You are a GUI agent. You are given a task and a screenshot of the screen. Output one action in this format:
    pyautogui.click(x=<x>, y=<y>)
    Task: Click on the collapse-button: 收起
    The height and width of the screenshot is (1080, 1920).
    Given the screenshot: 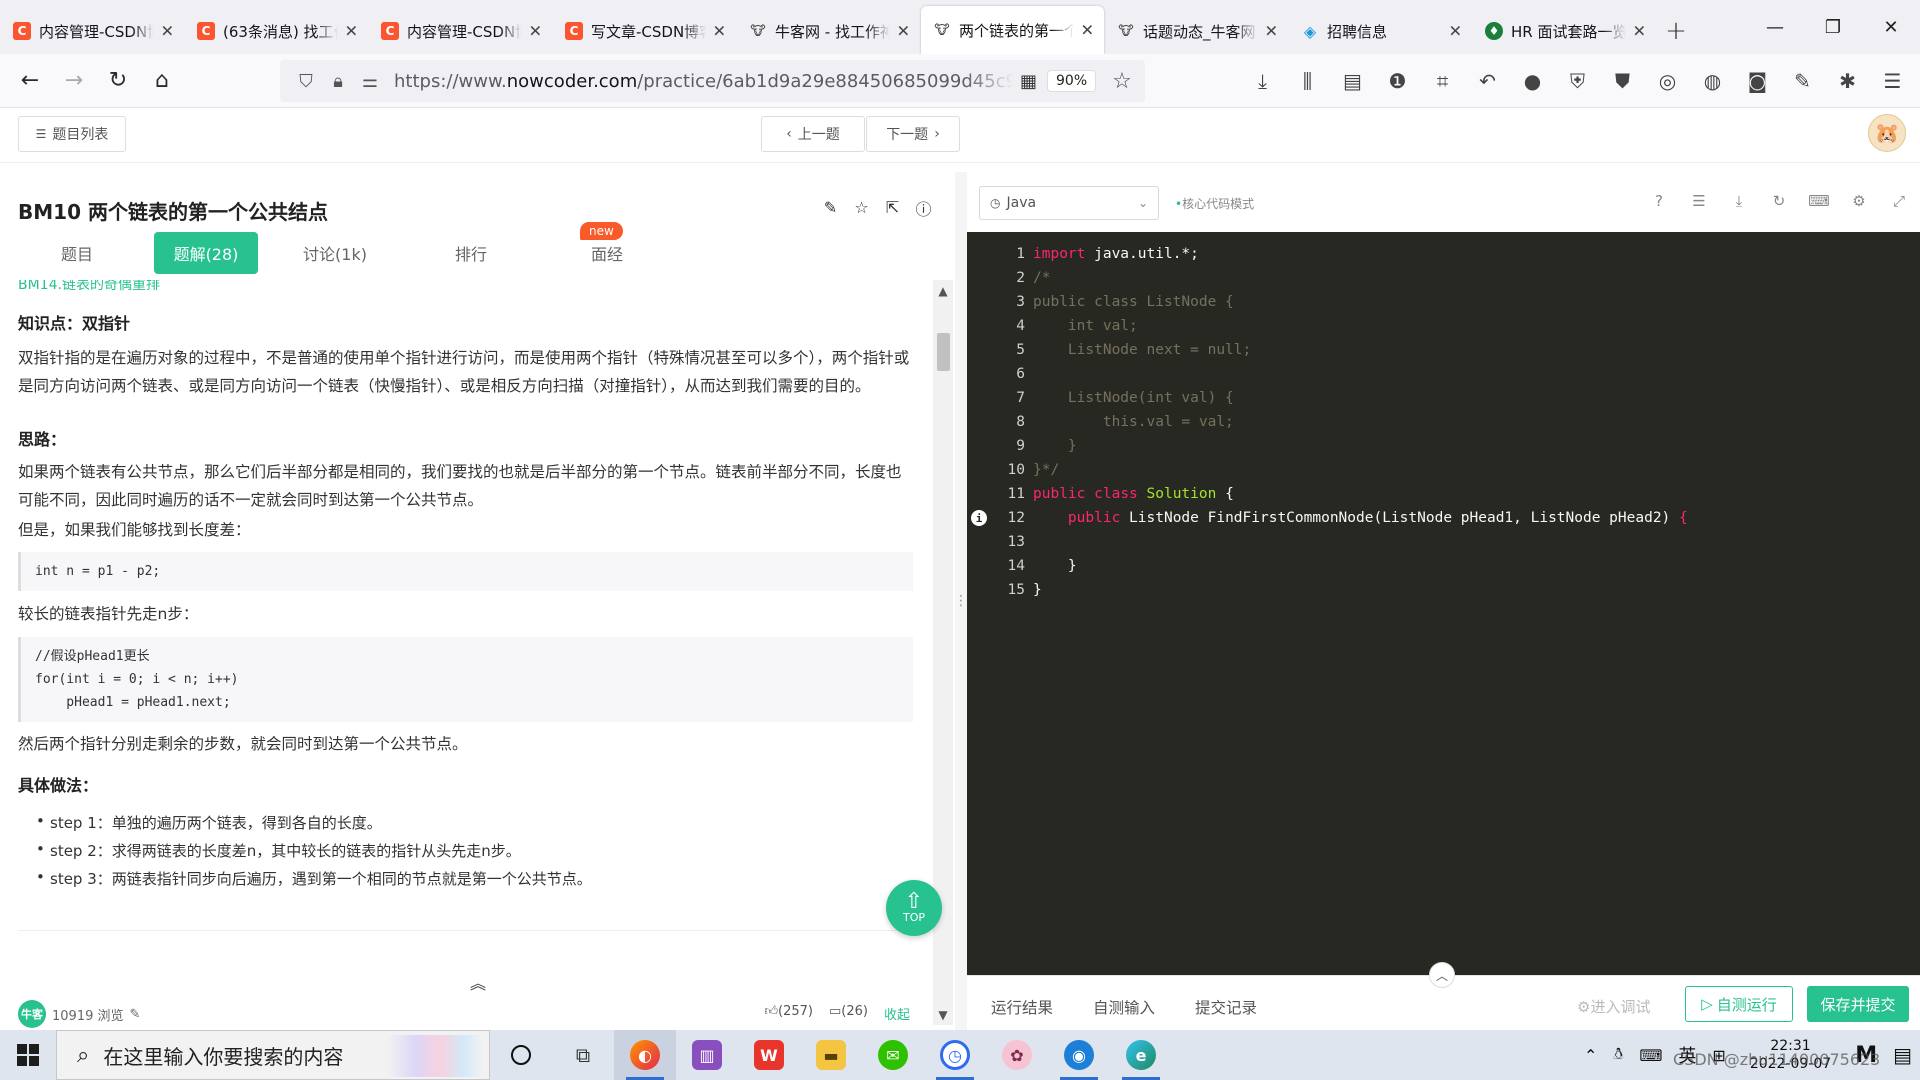 What is the action you would take?
    pyautogui.click(x=897, y=1013)
    